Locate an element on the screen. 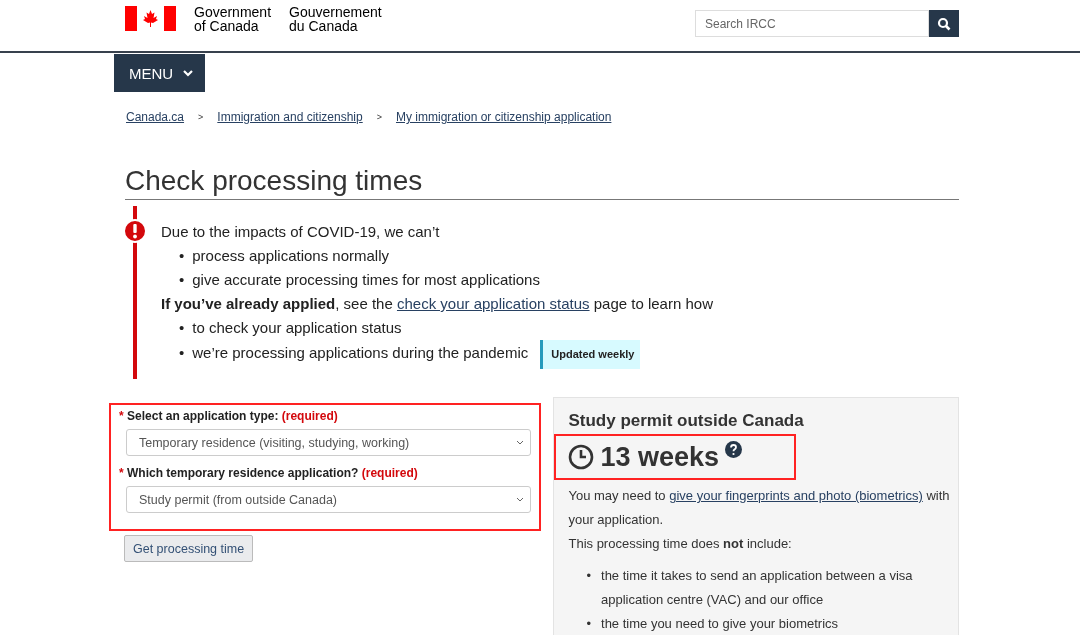  alert-list-item: process applications normally is located at coordinates (291, 256).